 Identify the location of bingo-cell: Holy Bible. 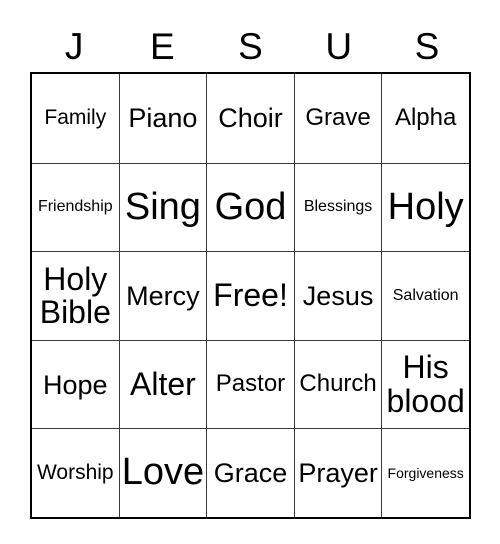
(75, 295).